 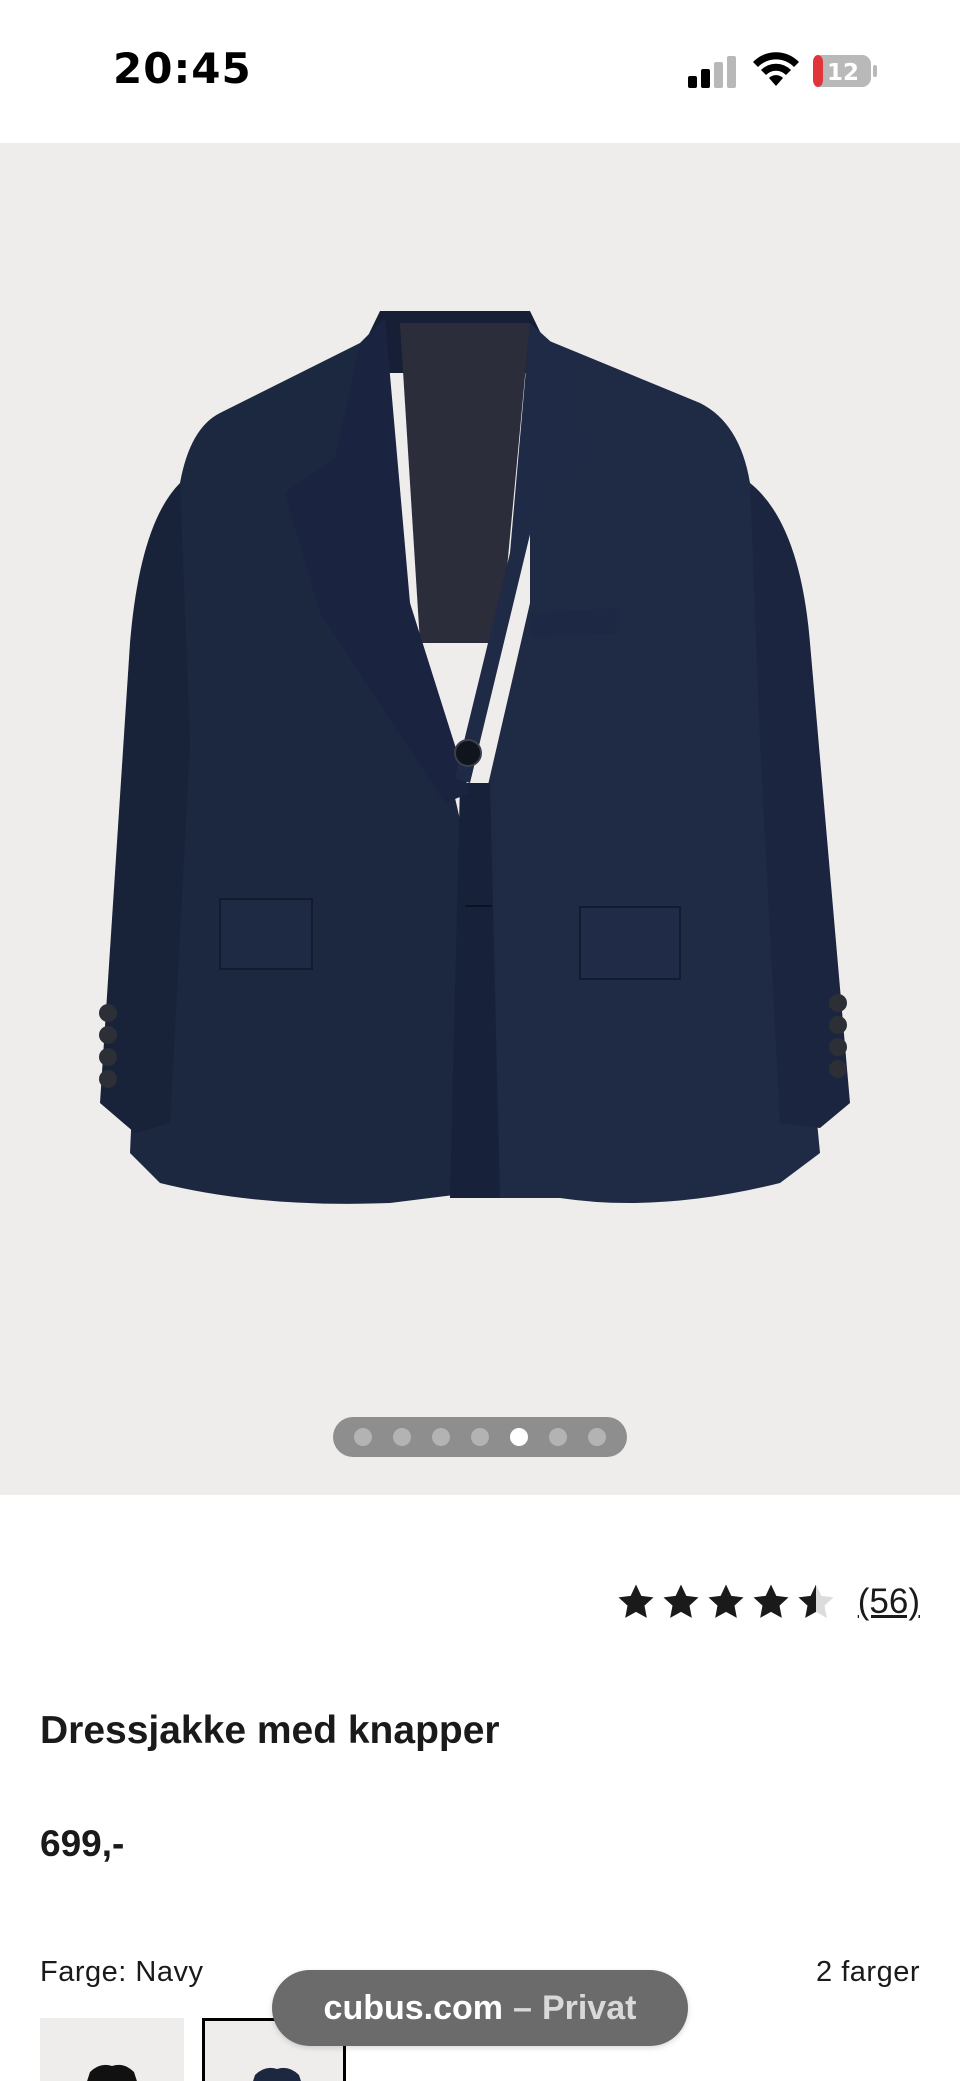 I want to click on browser-address-bar: cubus.com – Privat, so click(x=480, y=2008).